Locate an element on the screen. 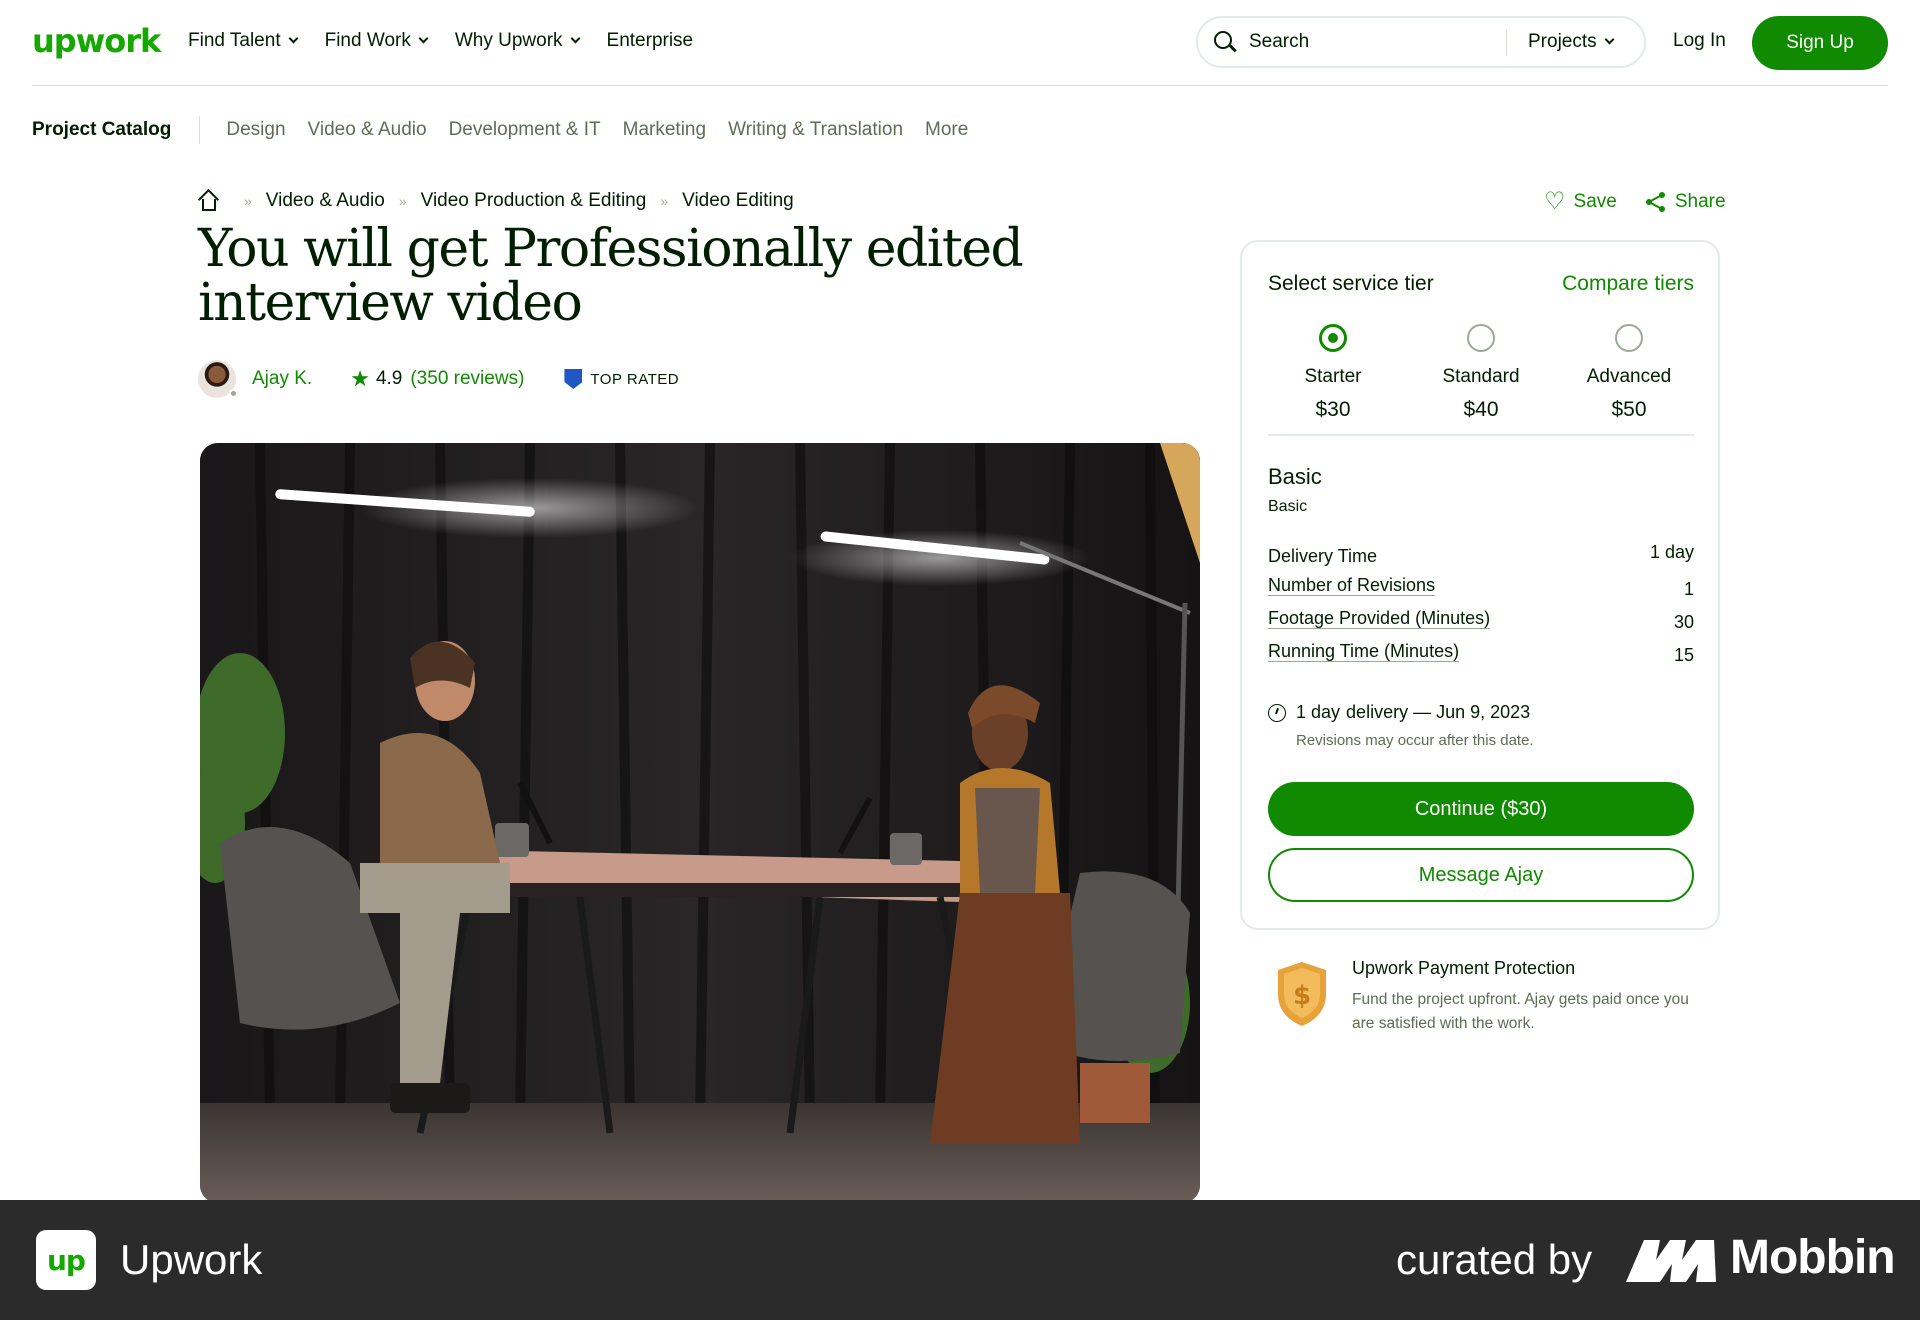  seller-name: Ajay K. is located at coordinates (282, 379).